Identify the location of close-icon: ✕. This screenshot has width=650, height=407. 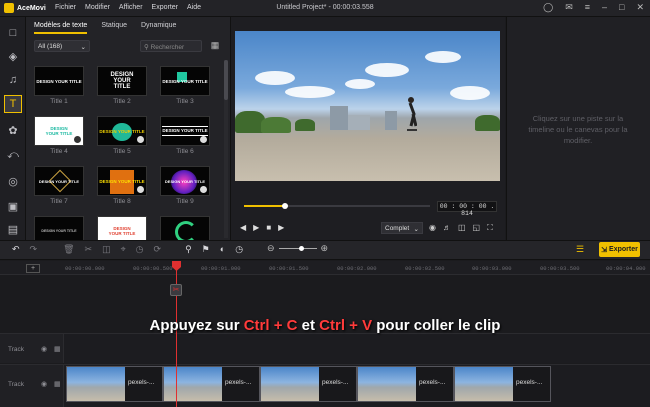
(640, 7).